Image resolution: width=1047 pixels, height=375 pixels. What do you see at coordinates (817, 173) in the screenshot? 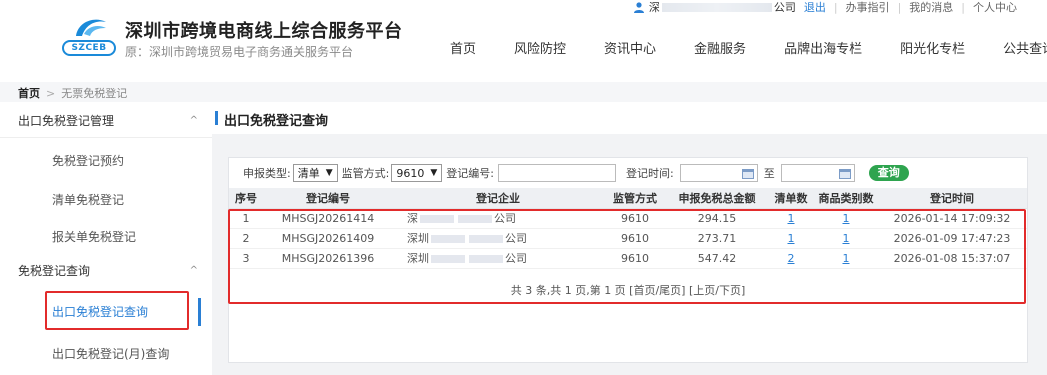
I see `date-end-input` at bounding box center [817, 173].